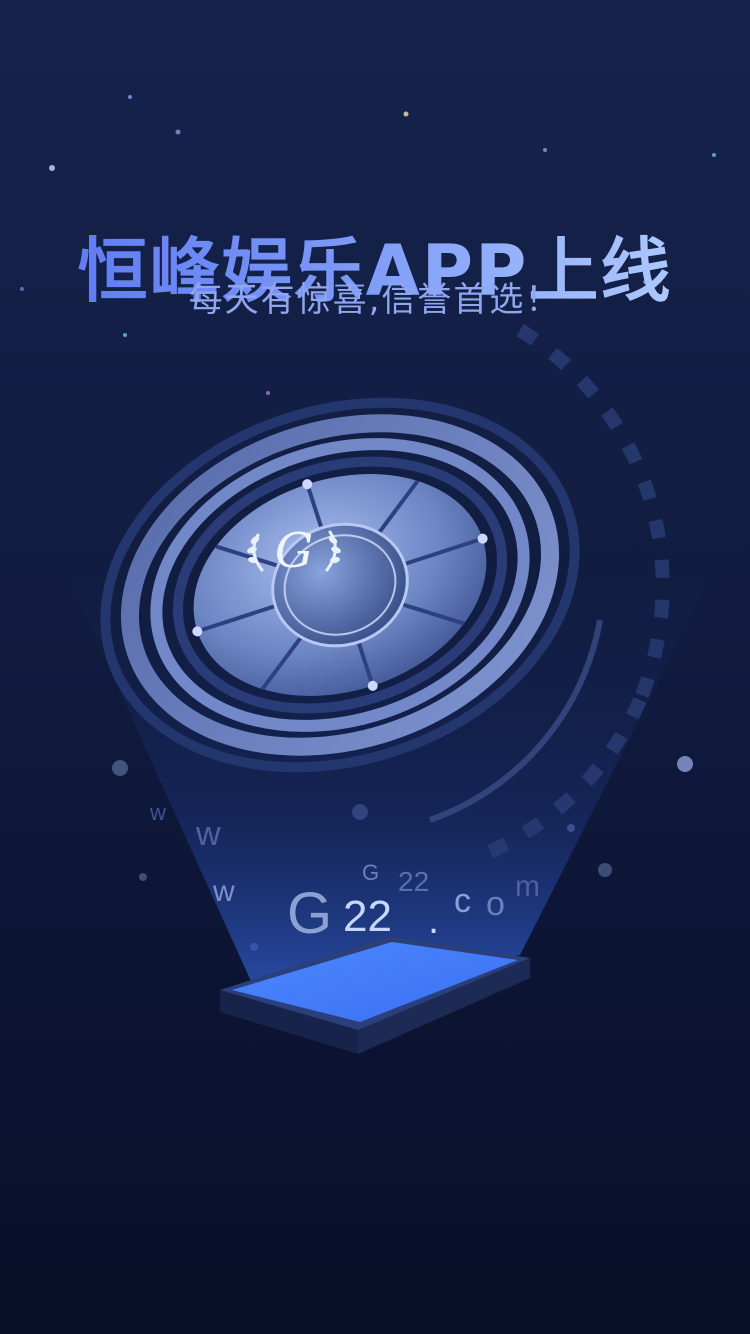 The height and width of the screenshot is (1334, 750). Describe the element at coordinates (375, 995) in the screenshot. I see `phone-projector-icon` at that location.